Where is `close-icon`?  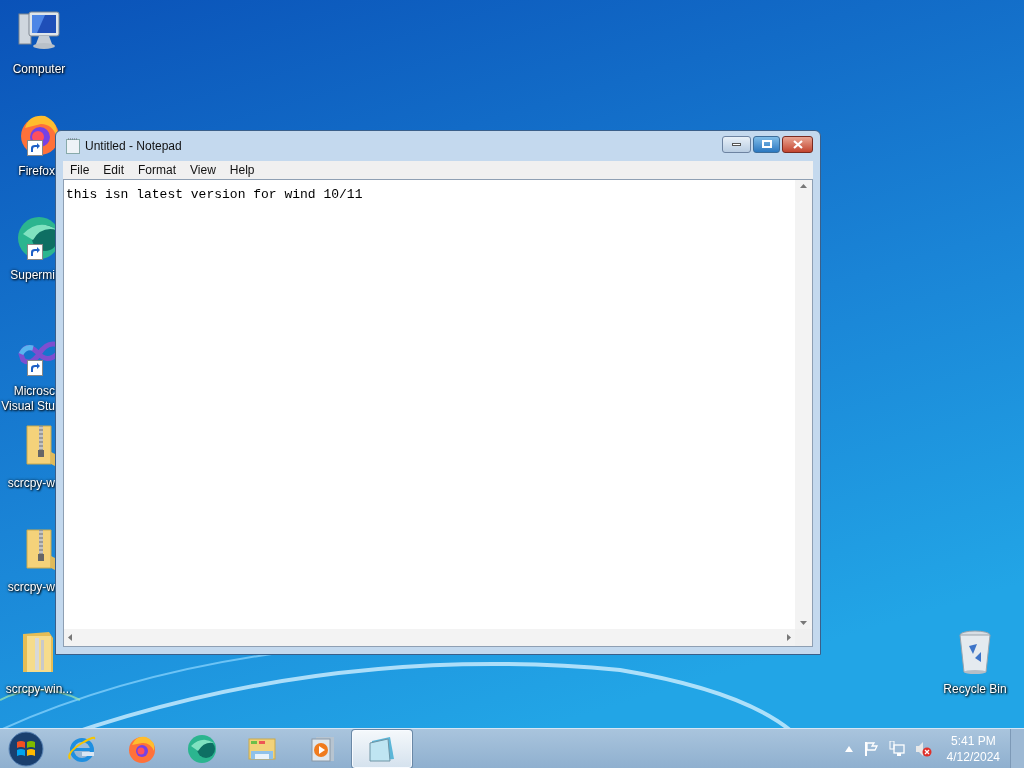
close-icon is located at coordinates (797, 144).